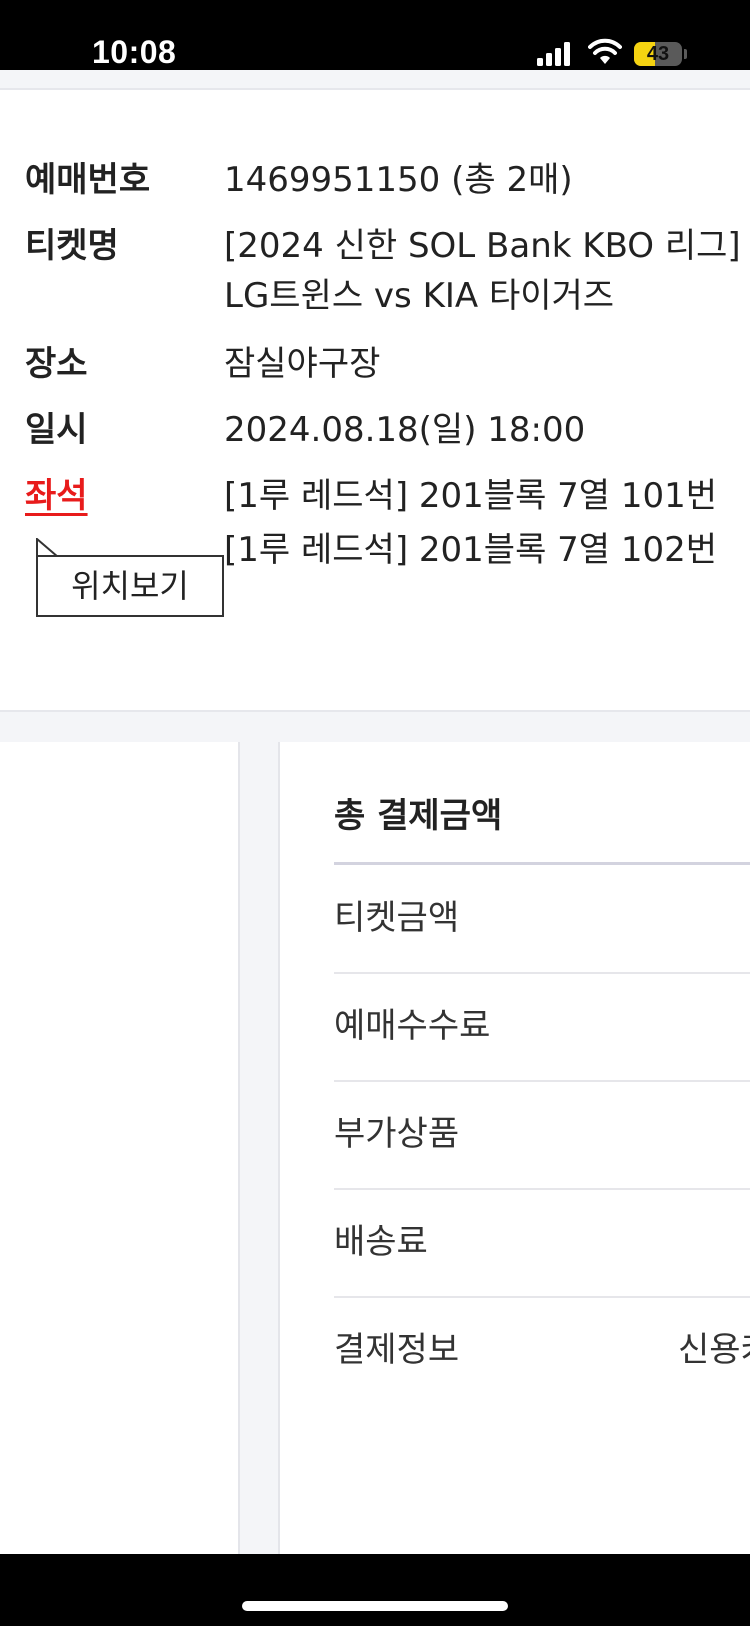 The image size is (750, 1626). What do you see at coordinates (418, 816) in the screenshot?
I see `payment-total-title: 총 결제금액` at bounding box center [418, 816].